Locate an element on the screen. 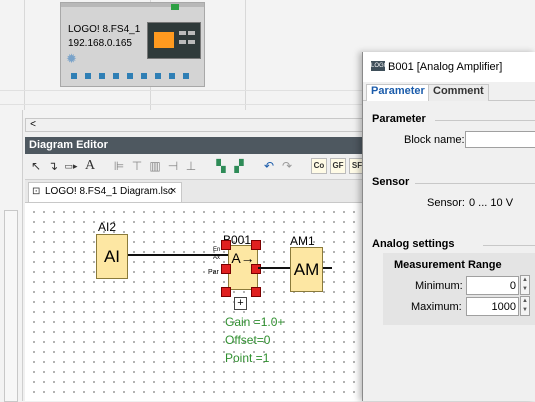  lcd-icon is located at coordinates (164, 40).